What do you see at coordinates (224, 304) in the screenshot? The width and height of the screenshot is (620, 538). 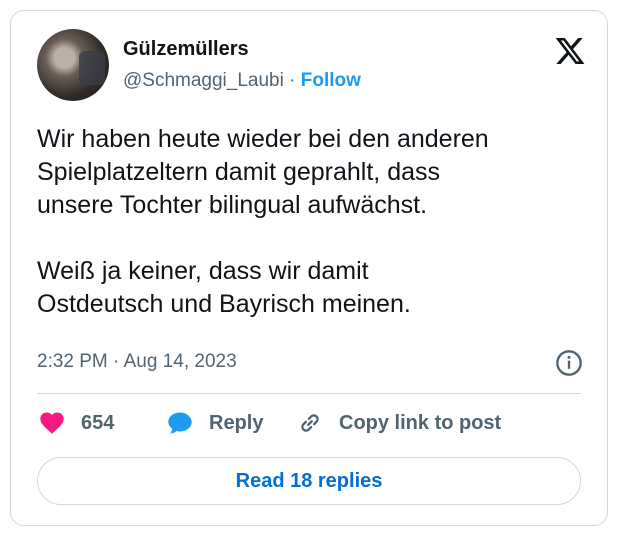 I see `tweet-line: Ostdeutsch und Bayrisch meinen.` at bounding box center [224, 304].